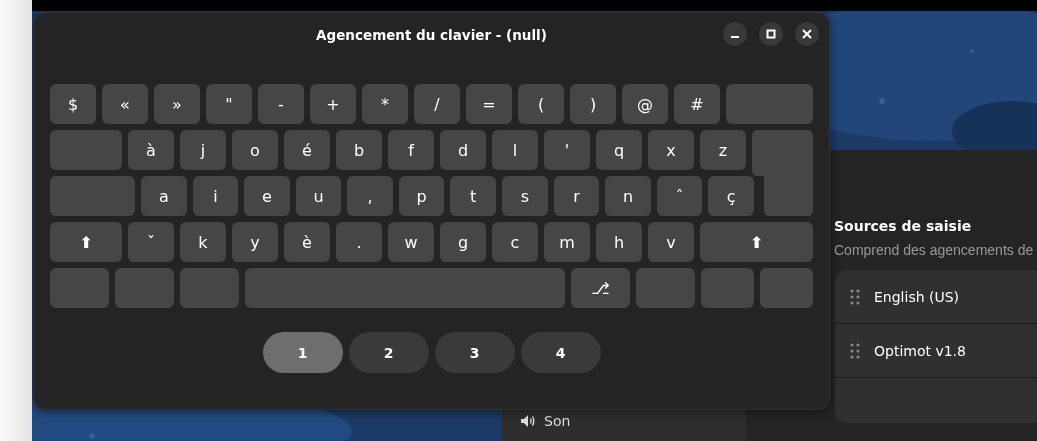 This screenshot has width=1037, height=441. Describe the element at coordinates (73, 104) in the screenshot. I see `key: $` at that location.